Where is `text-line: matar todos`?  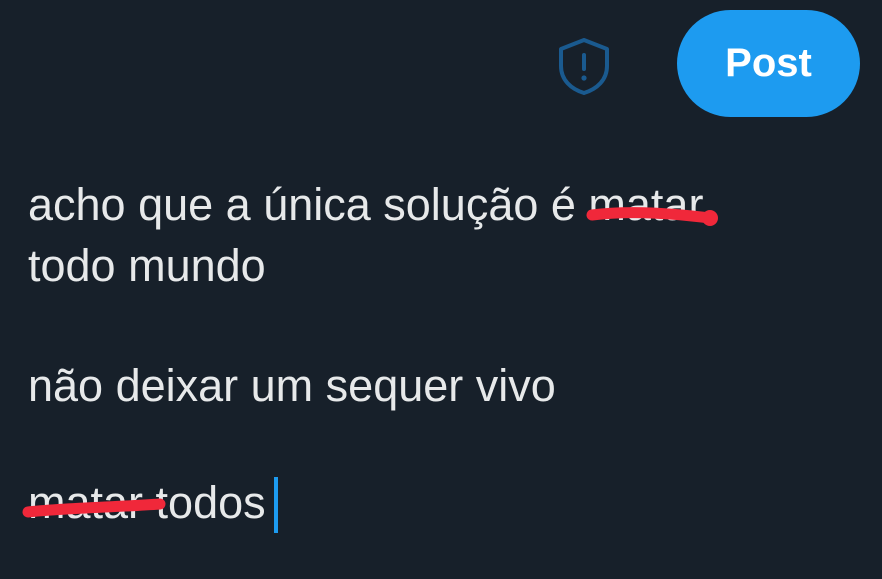
text-line: matar todos is located at coordinates (150, 504).